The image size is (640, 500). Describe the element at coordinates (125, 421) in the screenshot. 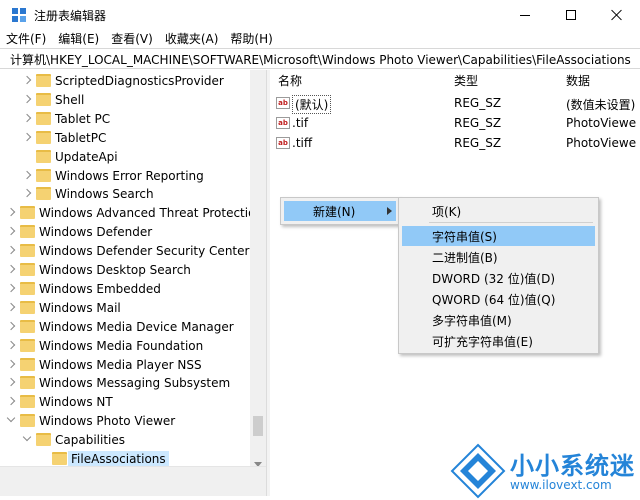

I see `tree-item: Windows Photo Viewer` at that location.